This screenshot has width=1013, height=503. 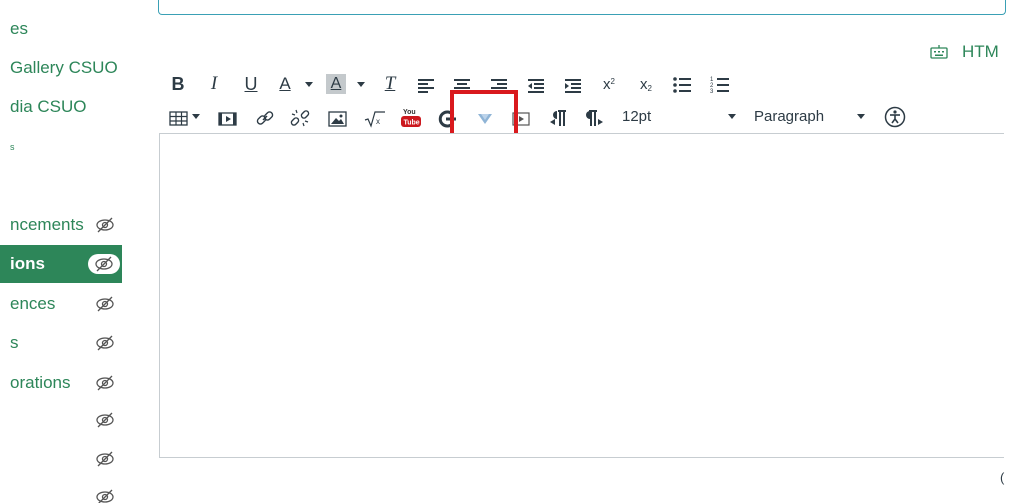 I want to click on nav-item-label: Gallery CSUO, so click(x=64, y=67).